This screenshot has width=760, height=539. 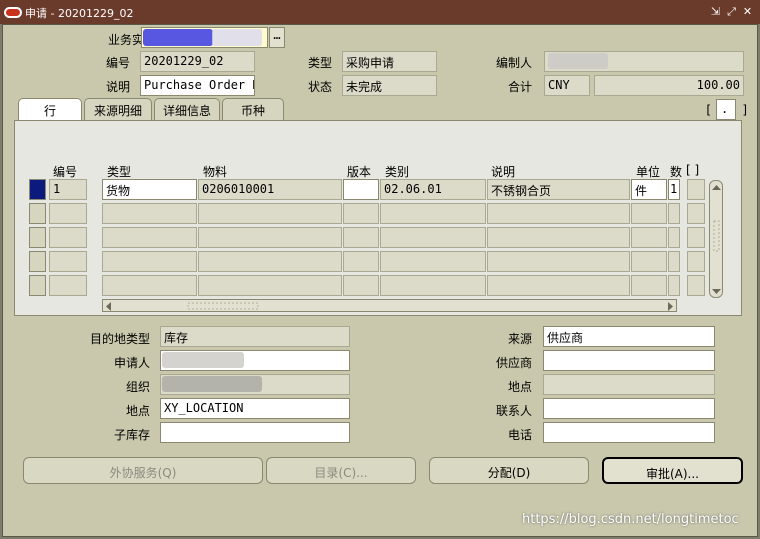 I want to click on contact-label: 联系人, so click(x=513, y=411).